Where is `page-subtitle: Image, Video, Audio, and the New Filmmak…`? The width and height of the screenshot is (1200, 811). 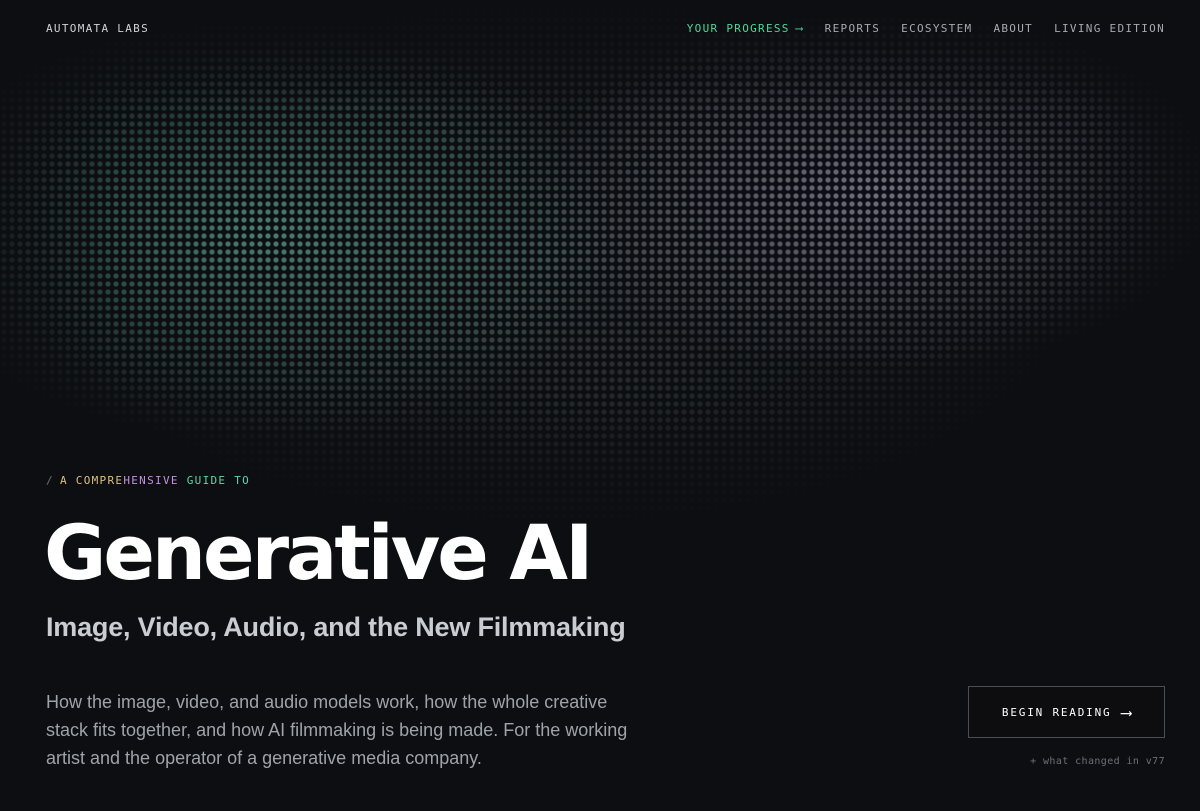 page-subtitle: Image, Video, Audio, and the New Filmmak… is located at coordinates (336, 627).